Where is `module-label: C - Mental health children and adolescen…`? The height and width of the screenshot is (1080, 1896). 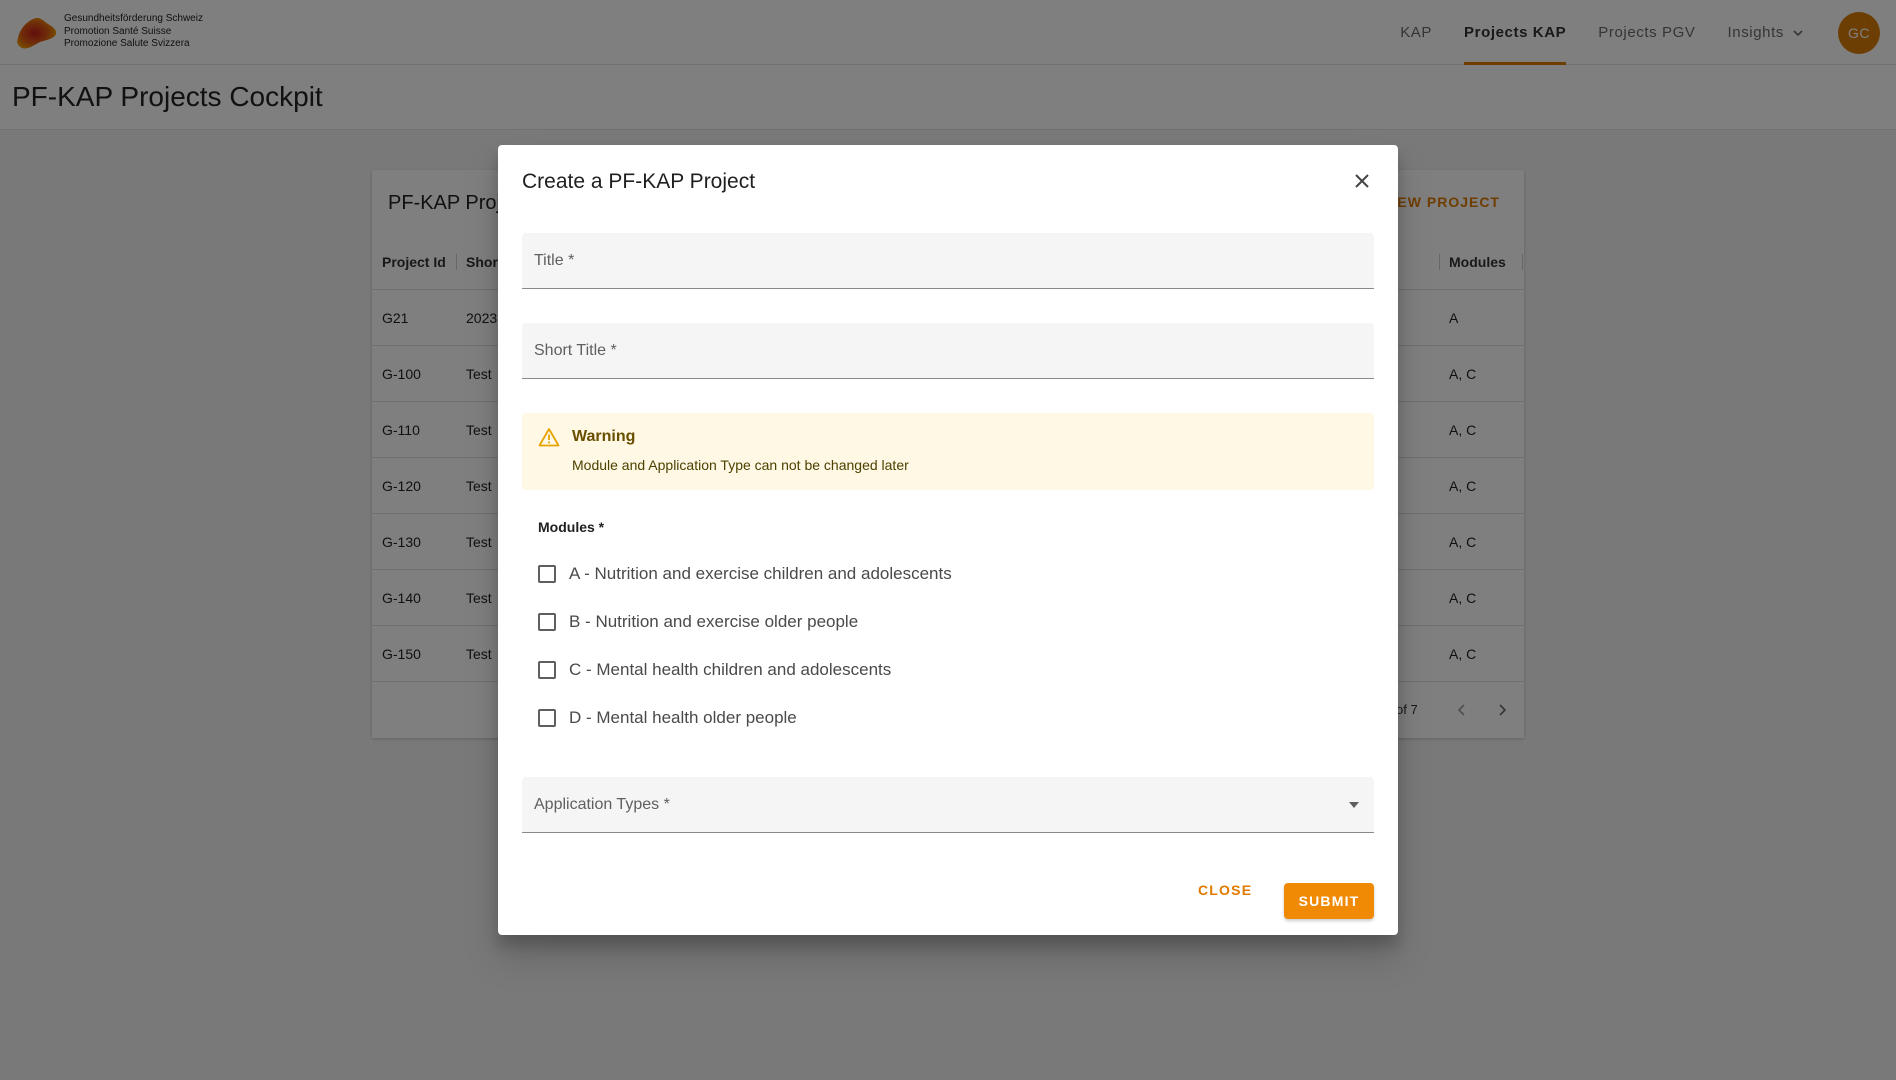 module-label: C - Mental health children and adolescen… is located at coordinates (730, 669).